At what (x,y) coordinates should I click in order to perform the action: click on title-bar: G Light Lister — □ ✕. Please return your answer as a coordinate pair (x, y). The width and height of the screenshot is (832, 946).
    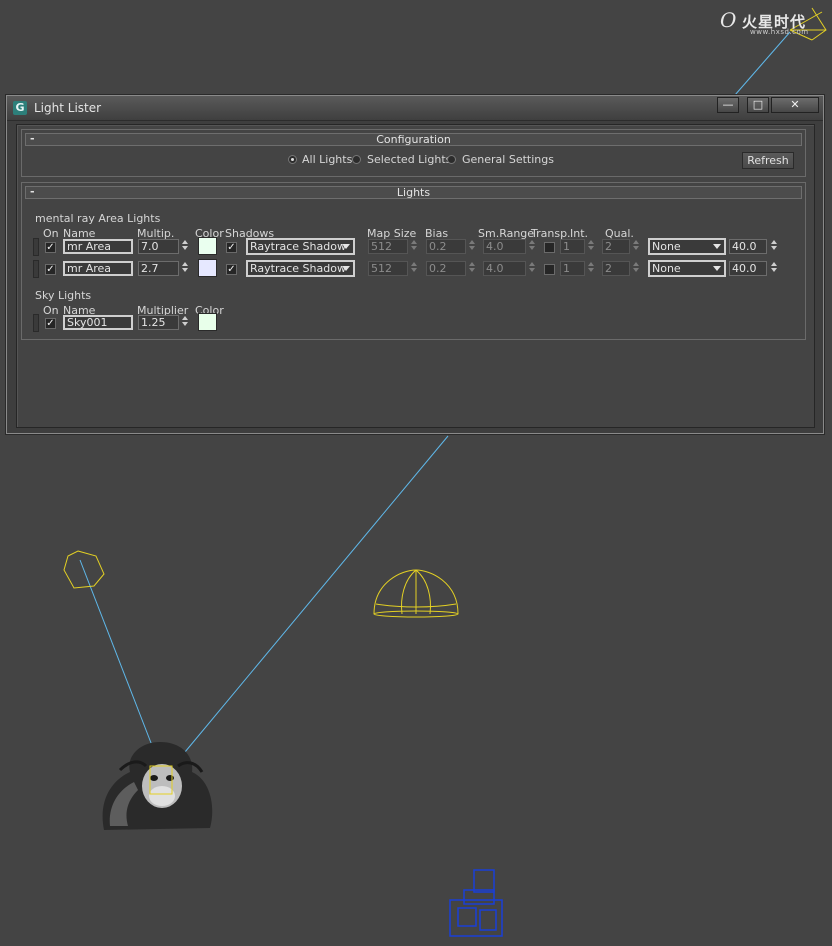
    Looking at the image, I should click on (415, 108).